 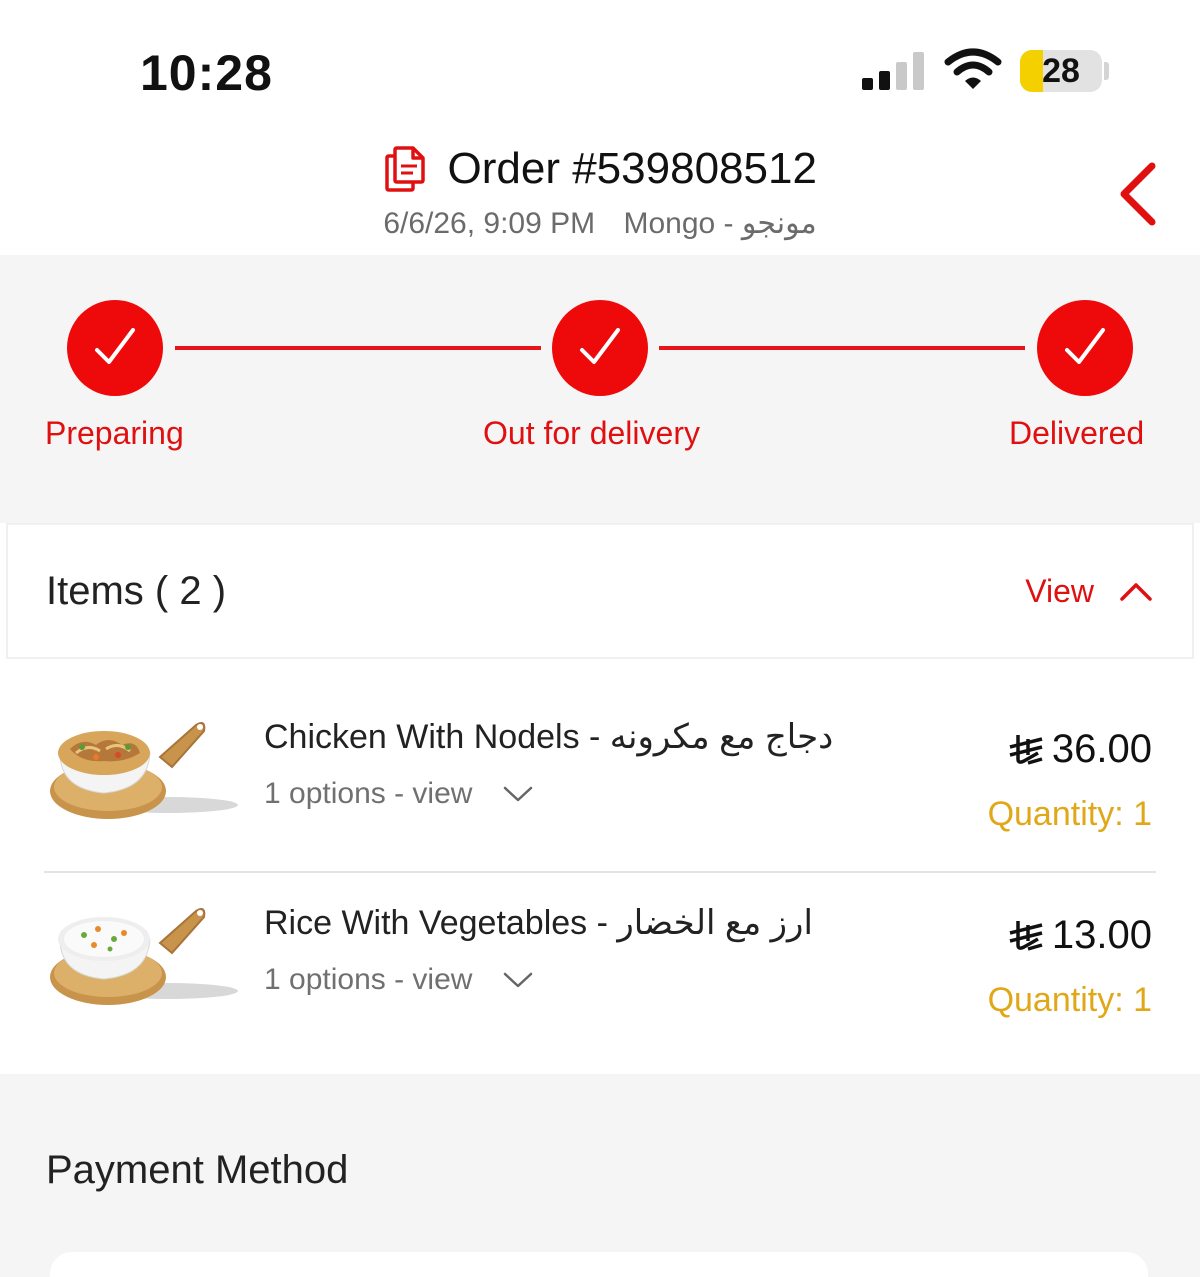 I want to click on battery-indicator: 28, so click(x=1061, y=71).